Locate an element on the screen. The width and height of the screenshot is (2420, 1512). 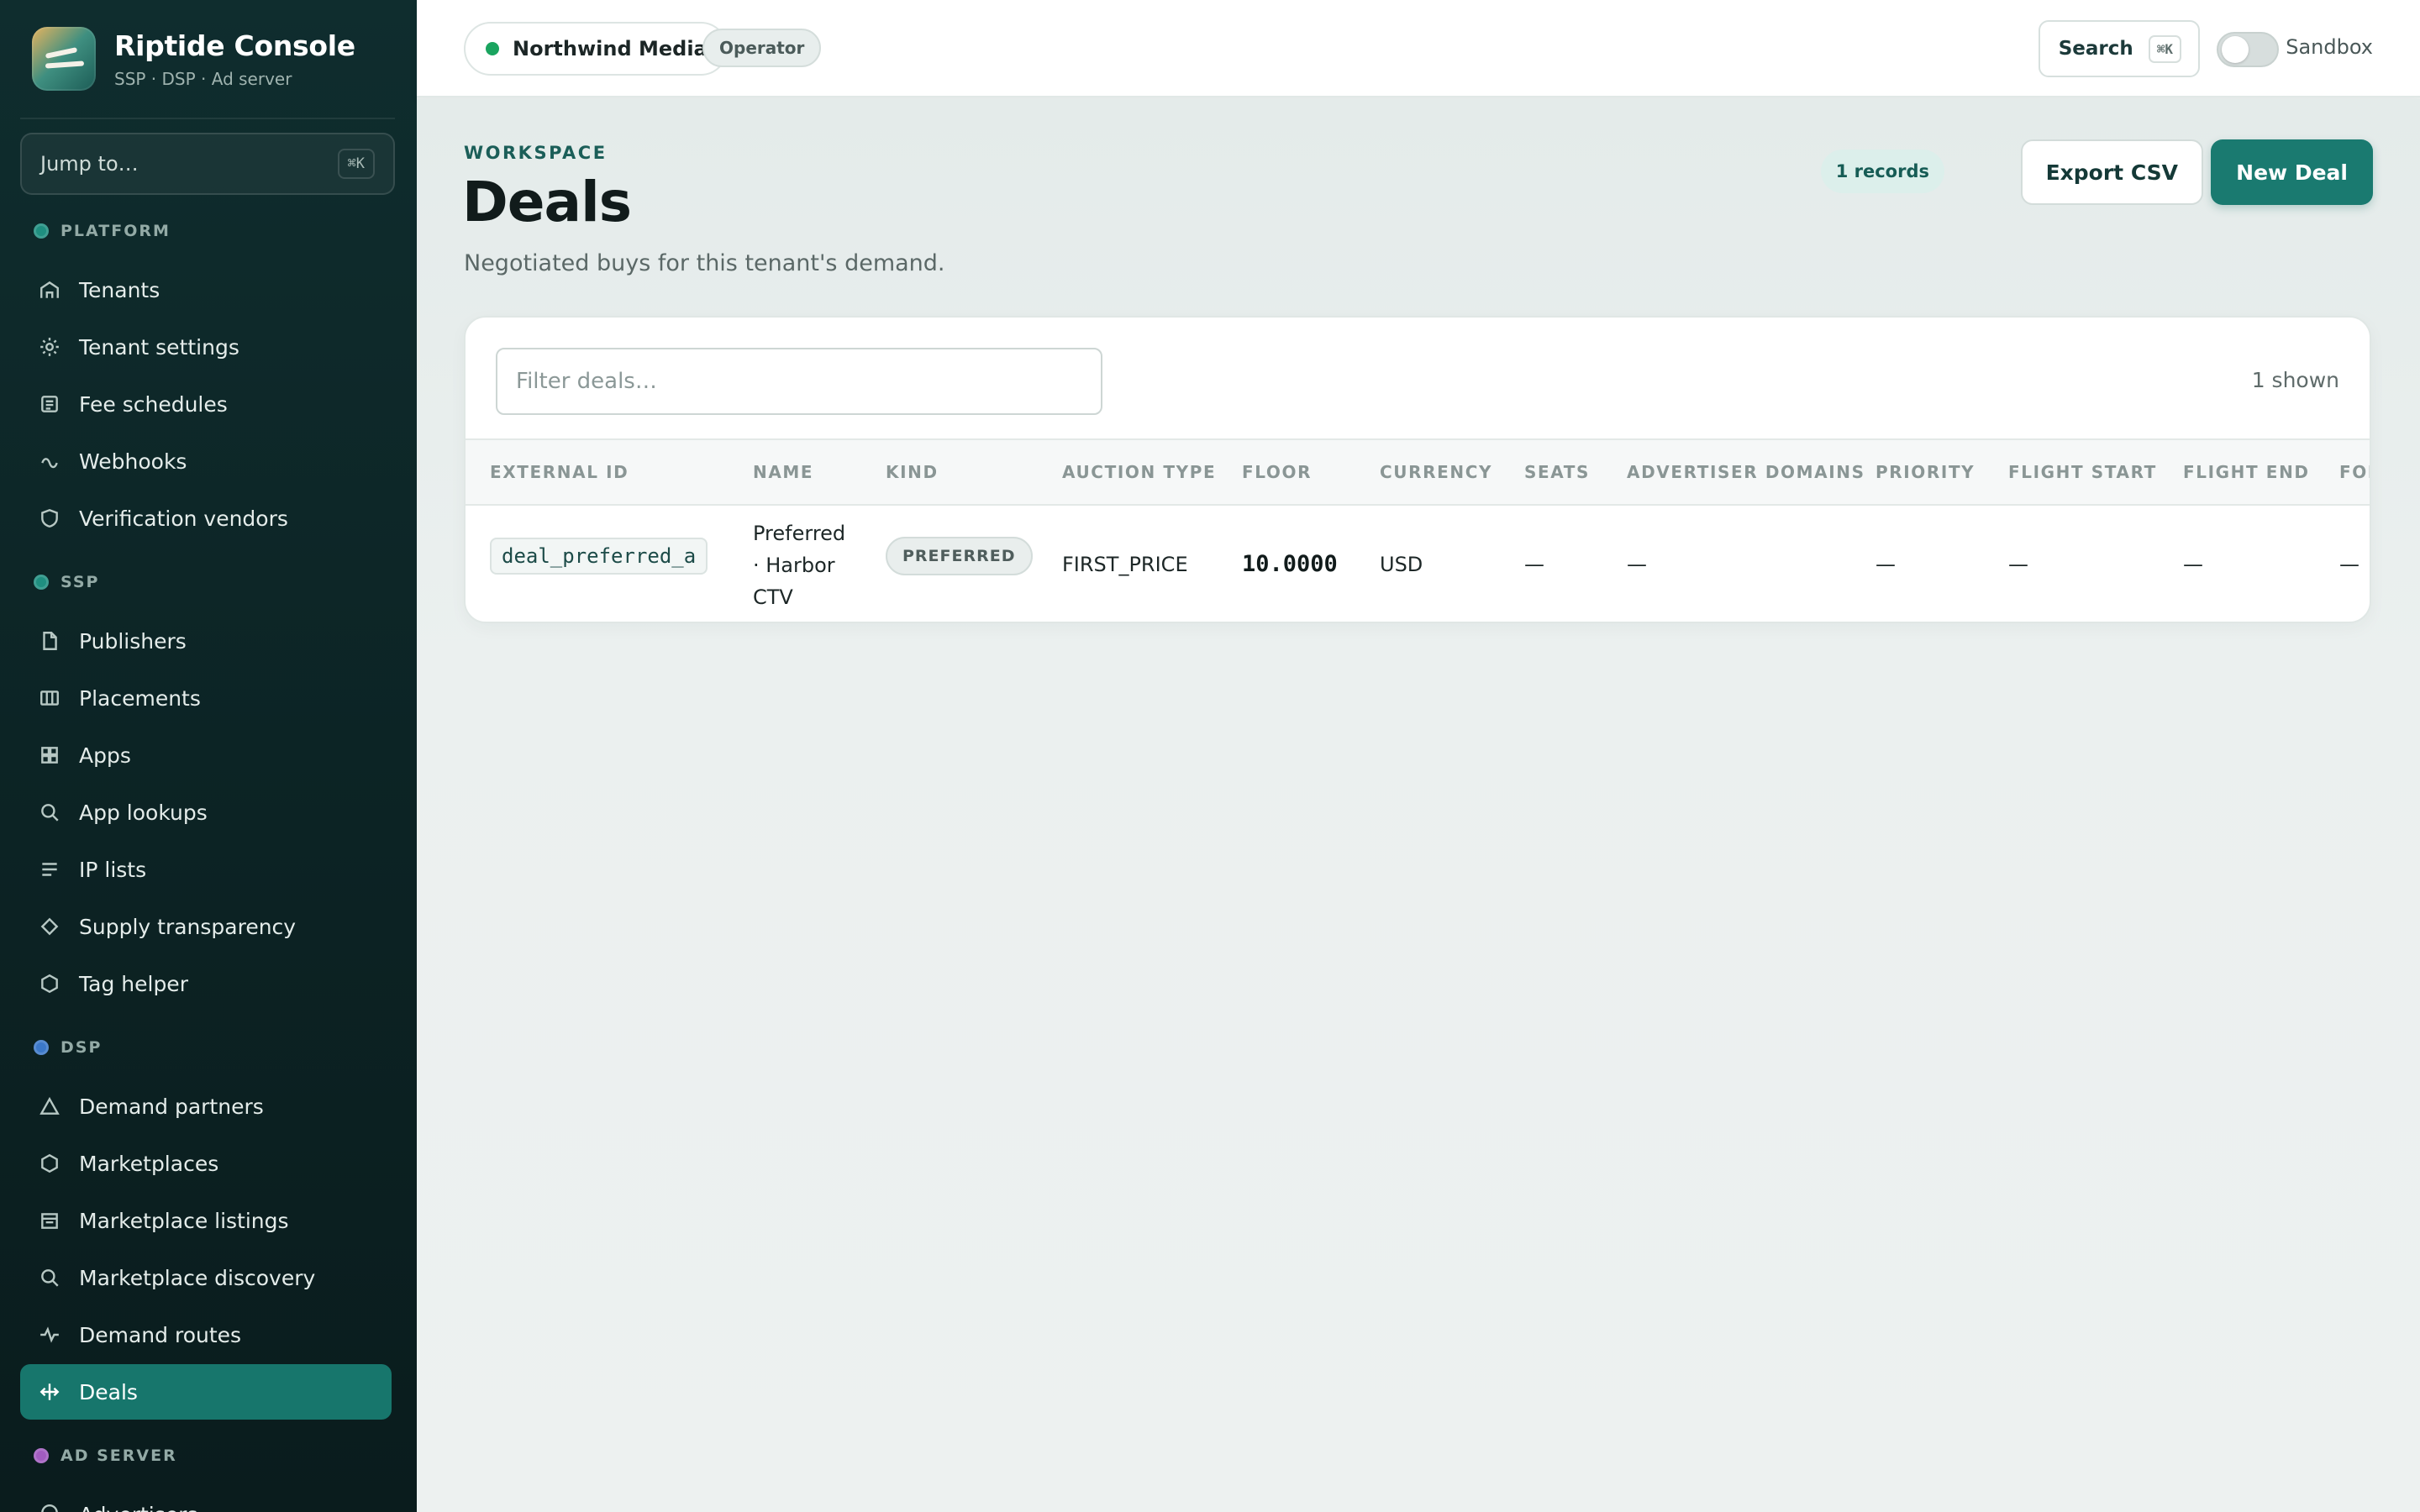
triangle-icon is located at coordinates (50, 1106).